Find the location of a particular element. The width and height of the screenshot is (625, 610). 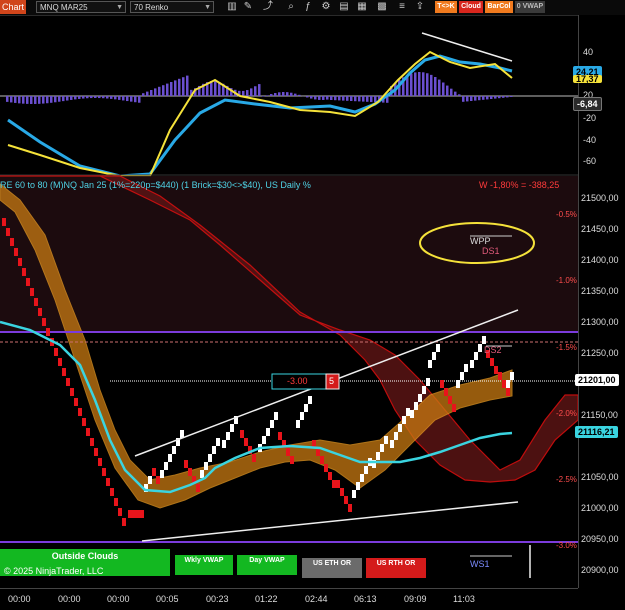

price-axis-tick: 20900,00 is located at coordinates (600, 570).